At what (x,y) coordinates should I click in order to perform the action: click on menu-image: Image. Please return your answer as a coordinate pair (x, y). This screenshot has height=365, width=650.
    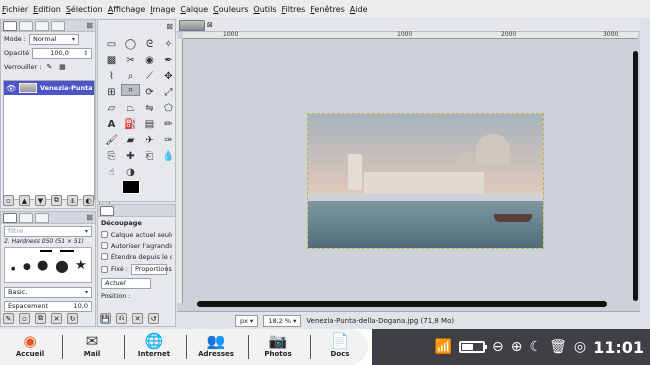
    Looking at the image, I should click on (162, 9).